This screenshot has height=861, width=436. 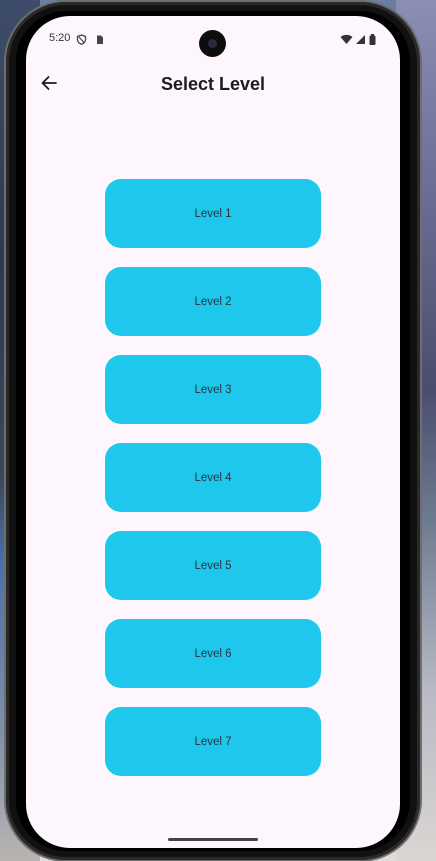 I want to click on status-bar: 5:20, so click(x=213, y=38).